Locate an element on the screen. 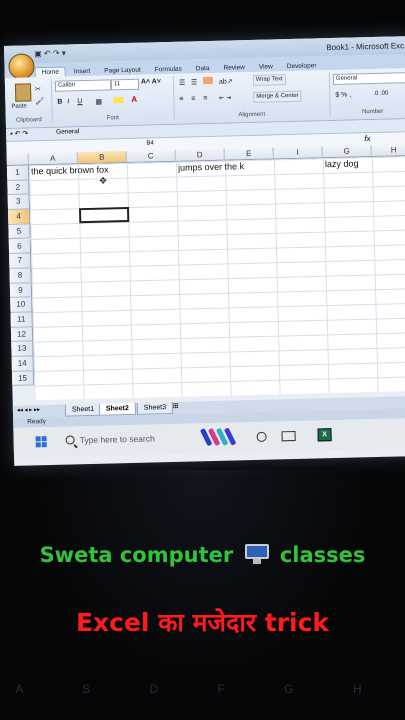  bold-button: B is located at coordinates (59, 102).